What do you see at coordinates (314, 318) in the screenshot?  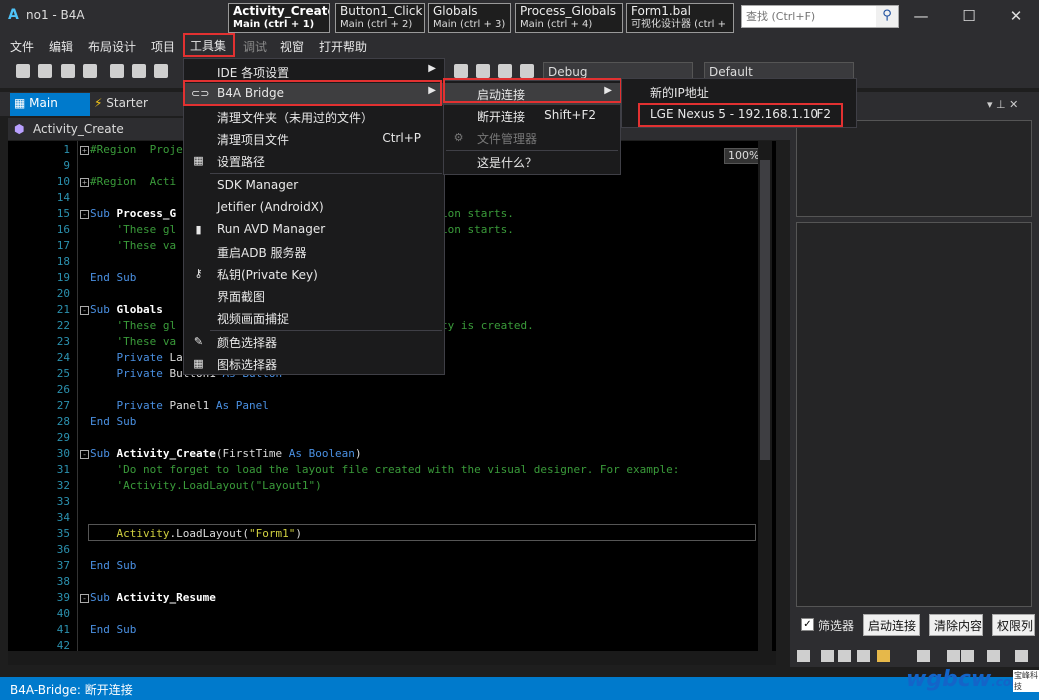 I see `menu-item-video-capture: 视频画面捕捉` at bounding box center [314, 318].